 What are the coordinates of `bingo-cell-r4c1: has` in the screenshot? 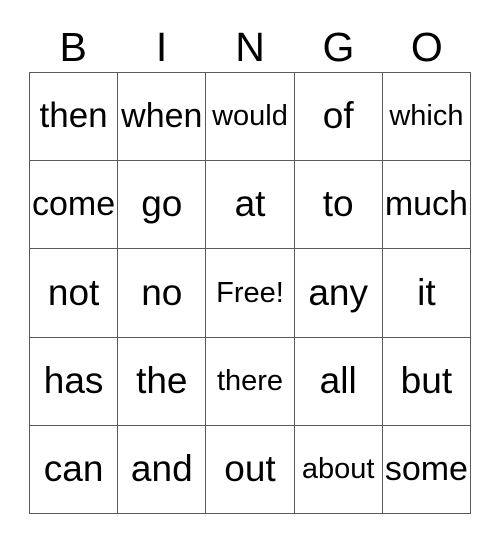 It's located at (74, 381).